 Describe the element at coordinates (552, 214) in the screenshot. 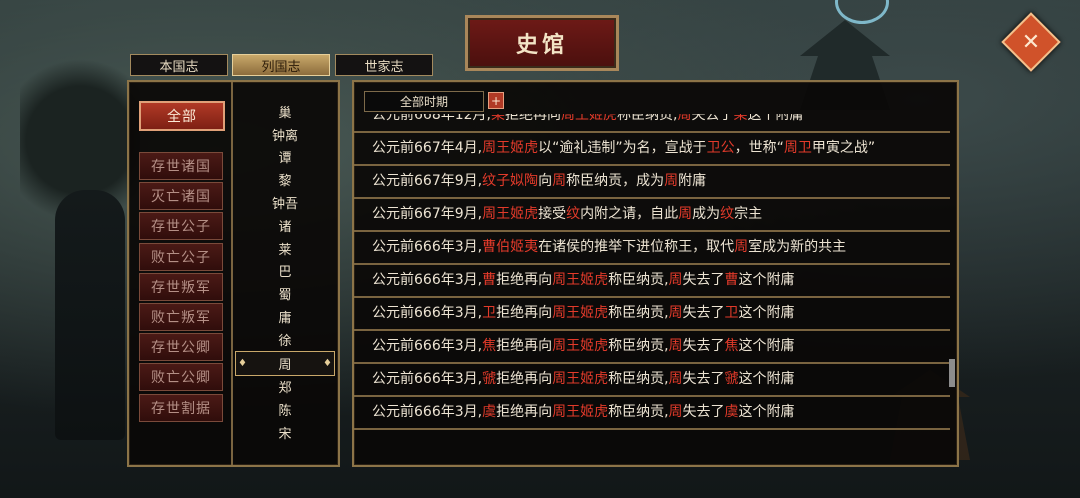

I see `record-text: 接受` at that location.